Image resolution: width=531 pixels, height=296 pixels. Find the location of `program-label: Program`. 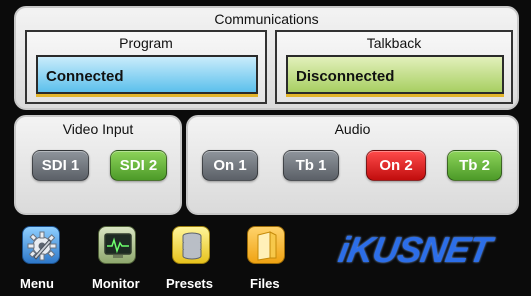

program-label: Program is located at coordinates (146, 43).